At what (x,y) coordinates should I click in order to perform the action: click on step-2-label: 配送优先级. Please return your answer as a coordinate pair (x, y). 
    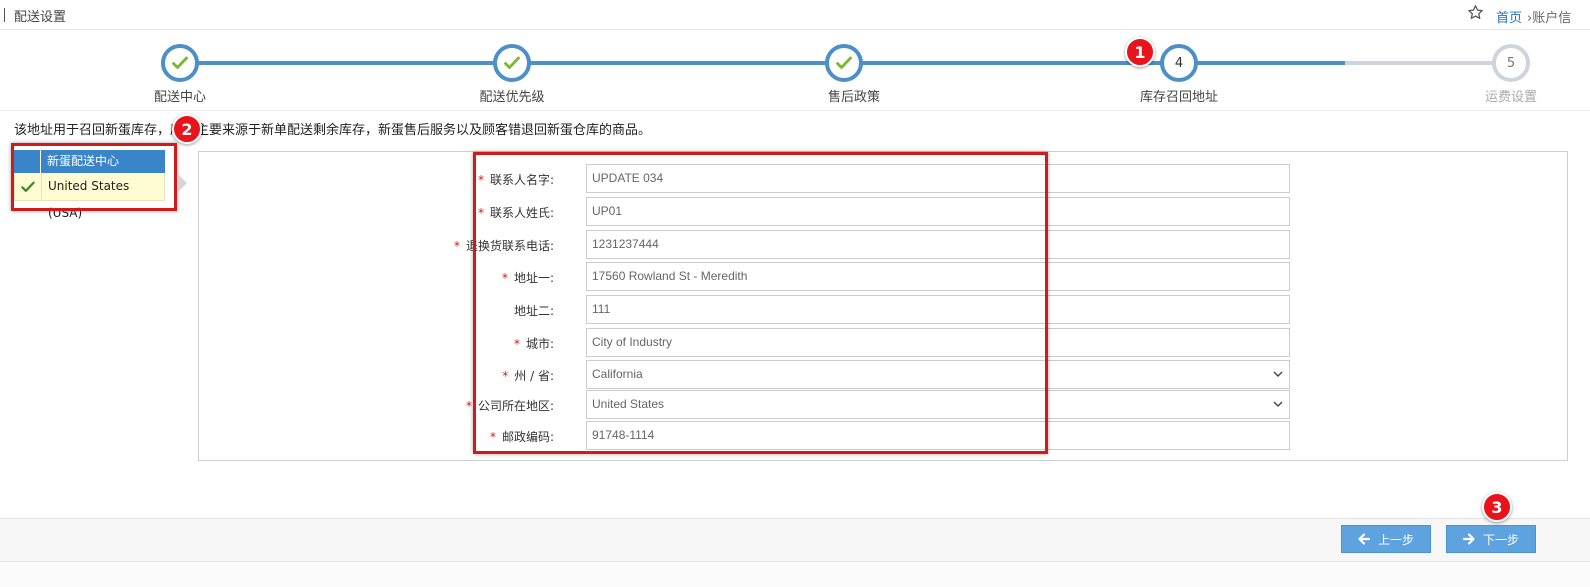
    Looking at the image, I should click on (512, 97).